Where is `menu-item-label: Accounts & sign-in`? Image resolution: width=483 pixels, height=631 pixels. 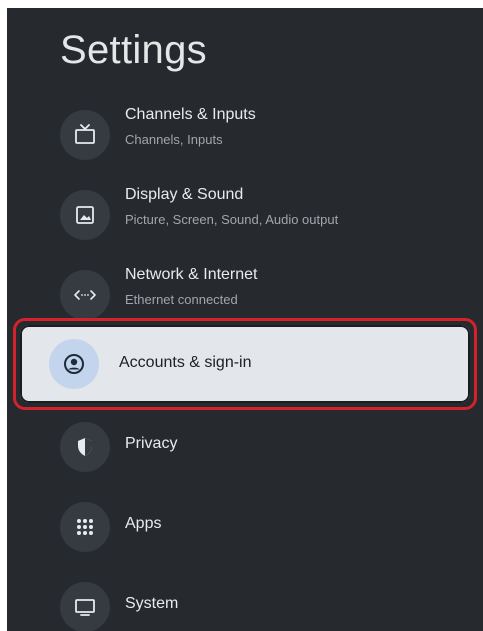 menu-item-label: Accounts & sign-in is located at coordinates (185, 362).